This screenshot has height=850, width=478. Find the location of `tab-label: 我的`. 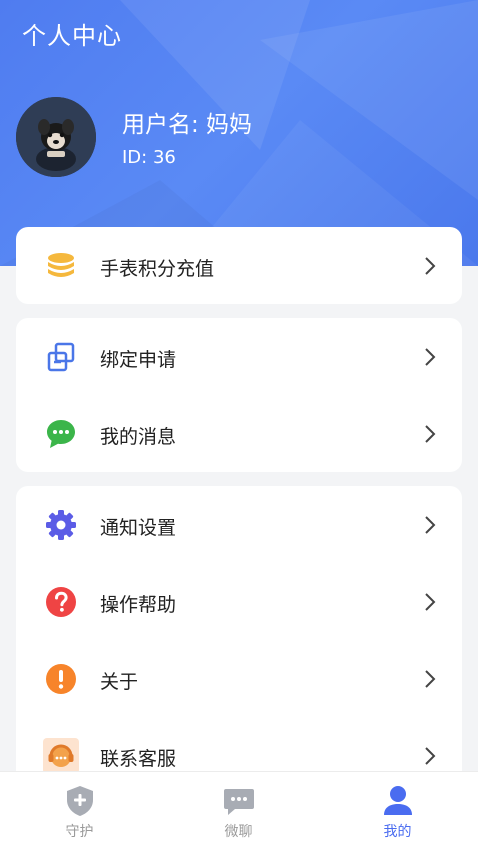

tab-label: 我的 is located at coordinates (397, 832).